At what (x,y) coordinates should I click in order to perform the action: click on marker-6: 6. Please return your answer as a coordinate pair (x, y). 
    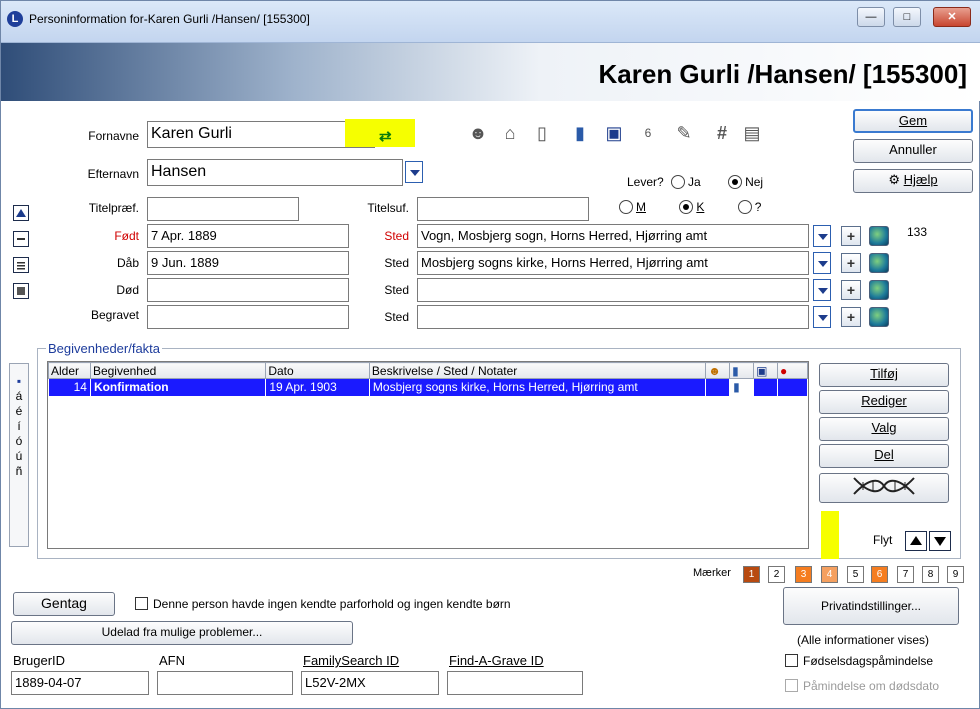
    Looking at the image, I should click on (879, 574).